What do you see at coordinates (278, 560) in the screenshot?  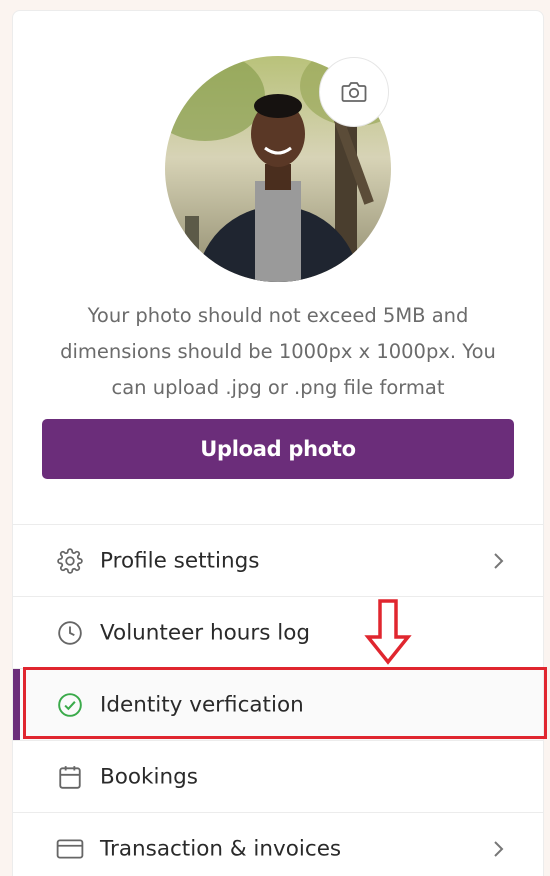 I see `menu-item-profile-settings: Profile settings` at bounding box center [278, 560].